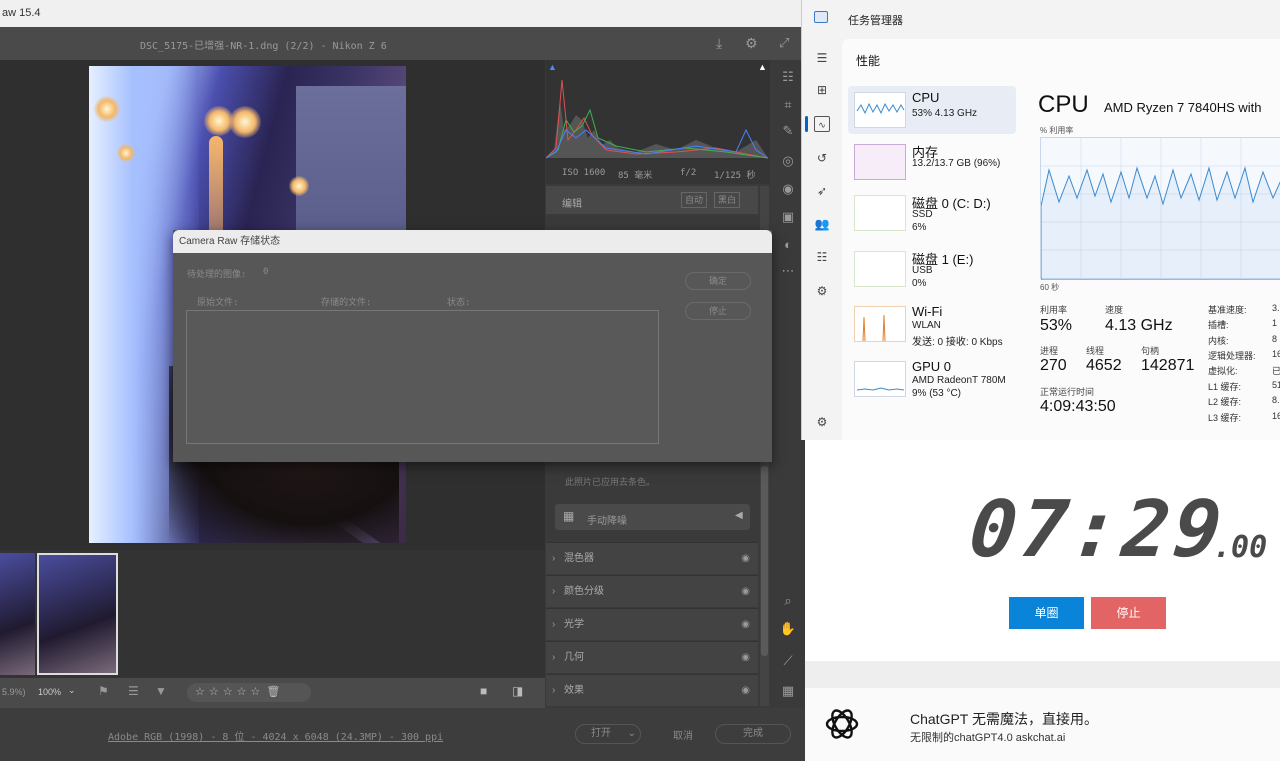  Describe the element at coordinates (822, 191) in the screenshot. I see `startup-icon: ➶` at that location.